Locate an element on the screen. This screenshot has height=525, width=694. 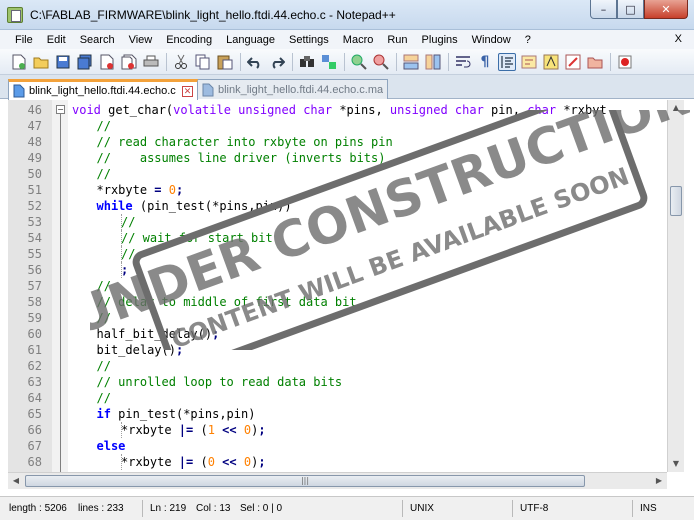
menu-search: Search is located at coordinates (97, 40).